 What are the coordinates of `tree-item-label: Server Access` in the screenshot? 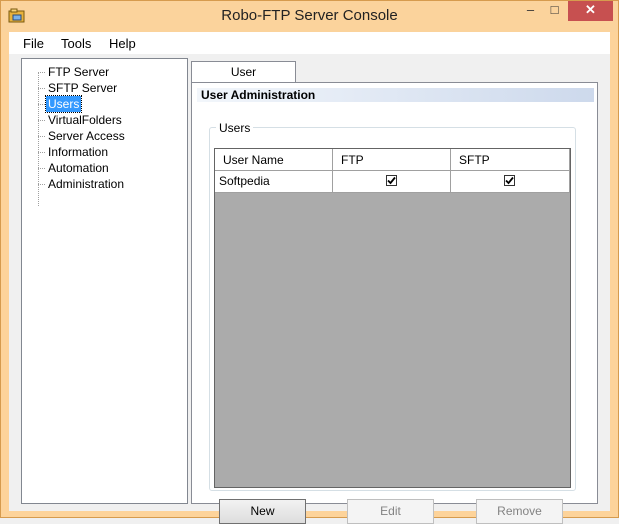 It's located at (86, 136).